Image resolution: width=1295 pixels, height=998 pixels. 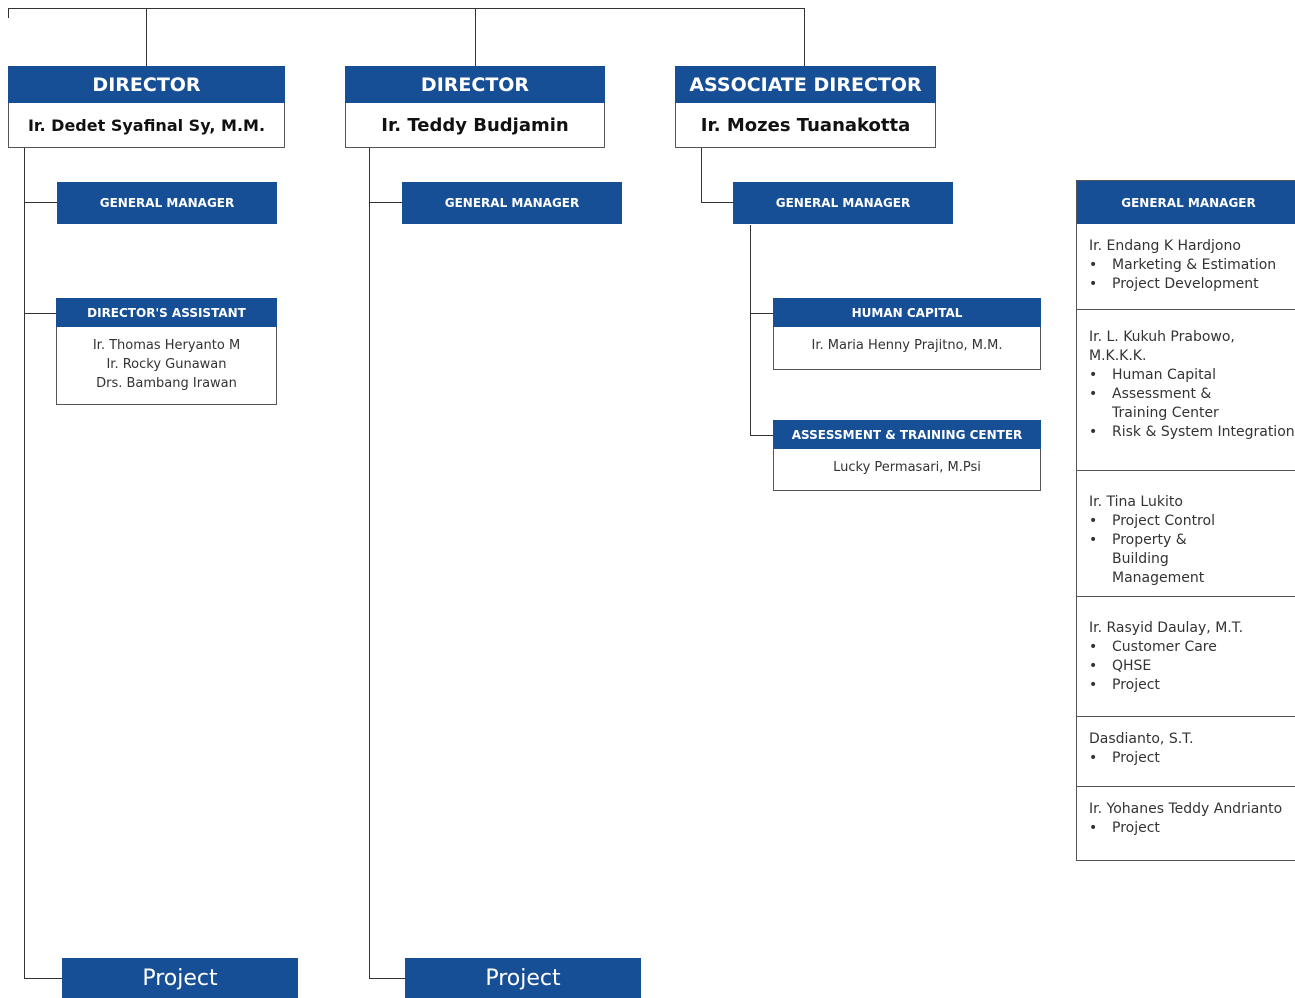 I want to click on directors-assistant-title: DIRECTOR'S ASSISTANT, so click(x=166, y=312).